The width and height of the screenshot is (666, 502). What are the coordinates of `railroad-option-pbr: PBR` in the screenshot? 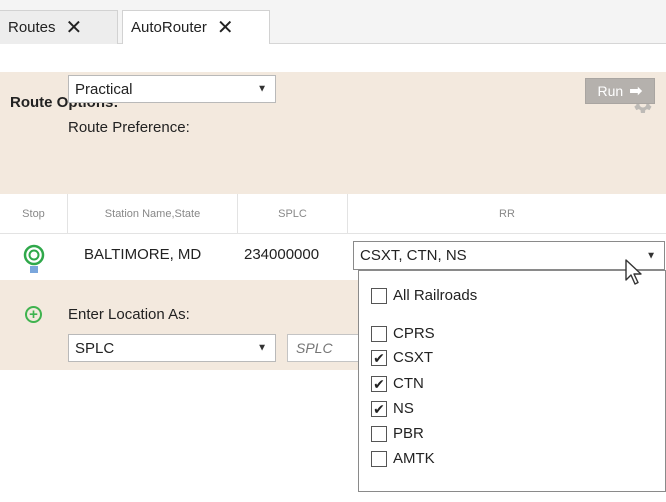 It's located at (397, 433).